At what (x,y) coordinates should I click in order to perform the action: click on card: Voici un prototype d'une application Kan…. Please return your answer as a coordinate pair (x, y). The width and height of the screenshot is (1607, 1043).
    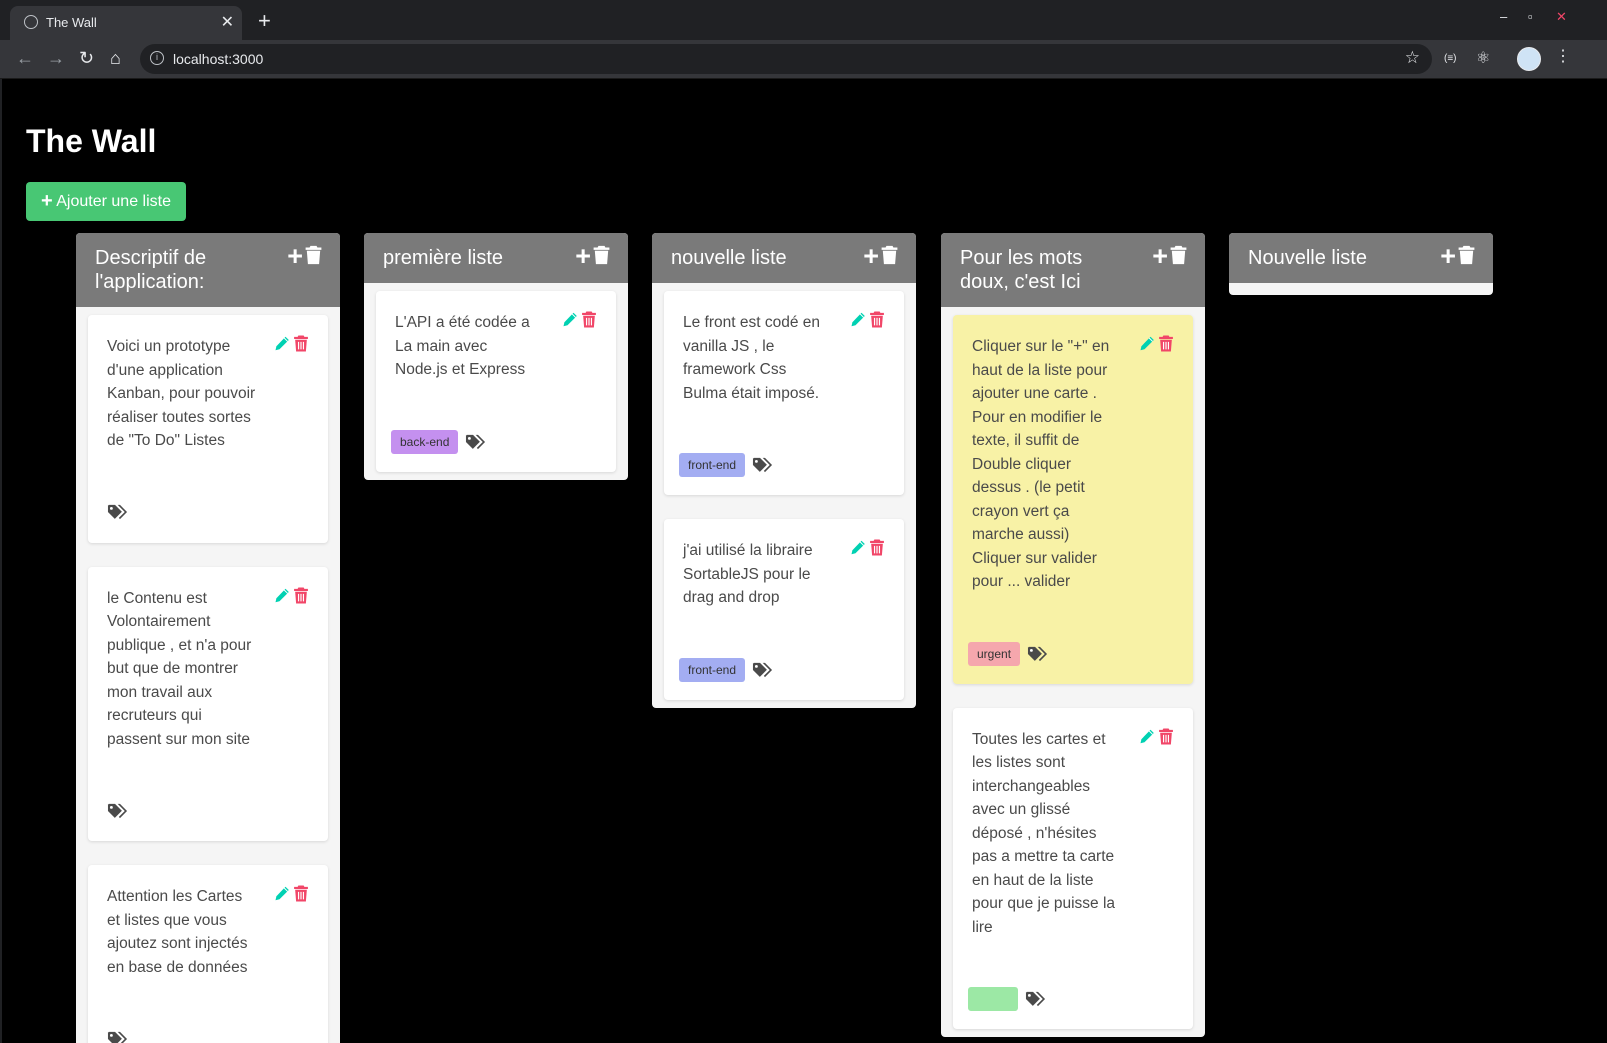
    Looking at the image, I should click on (208, 429).